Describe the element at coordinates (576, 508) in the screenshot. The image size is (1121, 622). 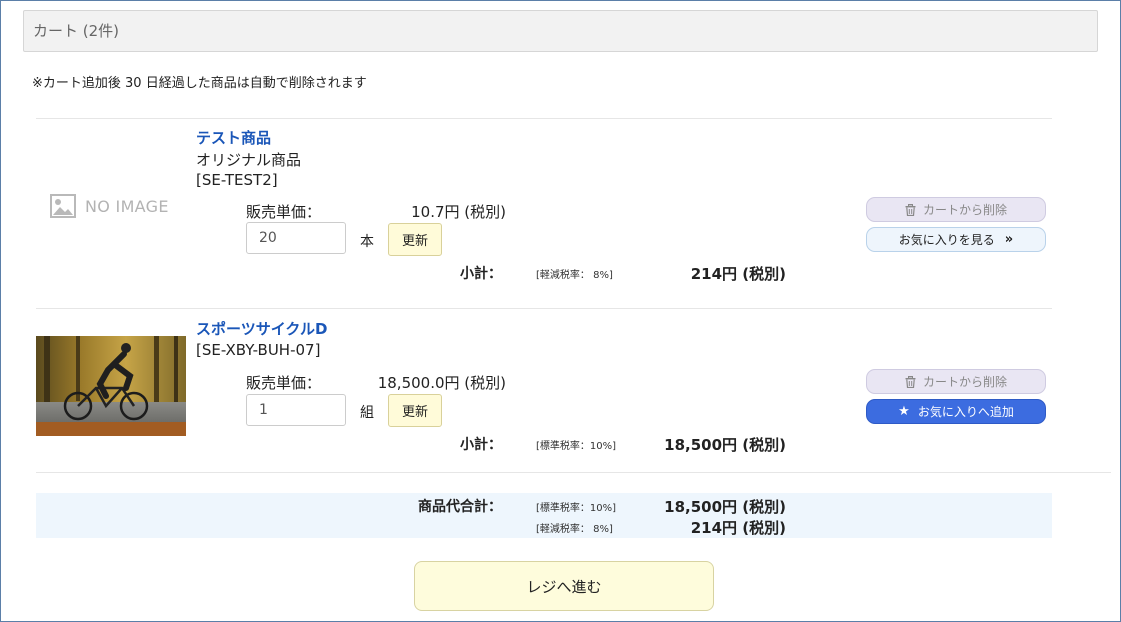
I see `standard-tax-rate: [標準税率：10%]` at that location.